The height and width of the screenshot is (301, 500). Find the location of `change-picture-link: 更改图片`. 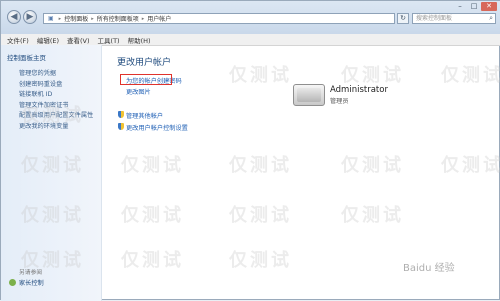

change-picture-link: 更改图片 is located at coordinates (138, 91).